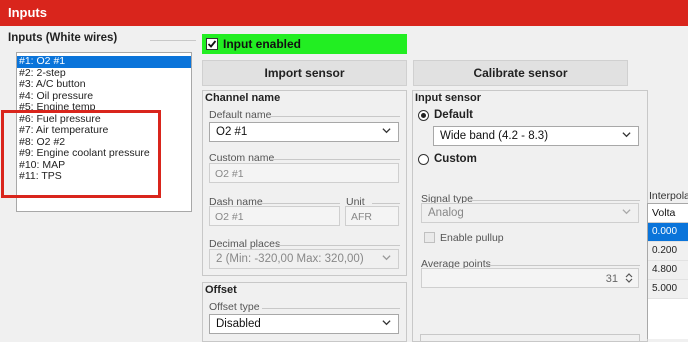 The height and width of the screenshot is (342, 688). What do you see at coordinates (173, 40) in the screenshot?
I see `inputs-group-divider` at bounding box center [173, 40].